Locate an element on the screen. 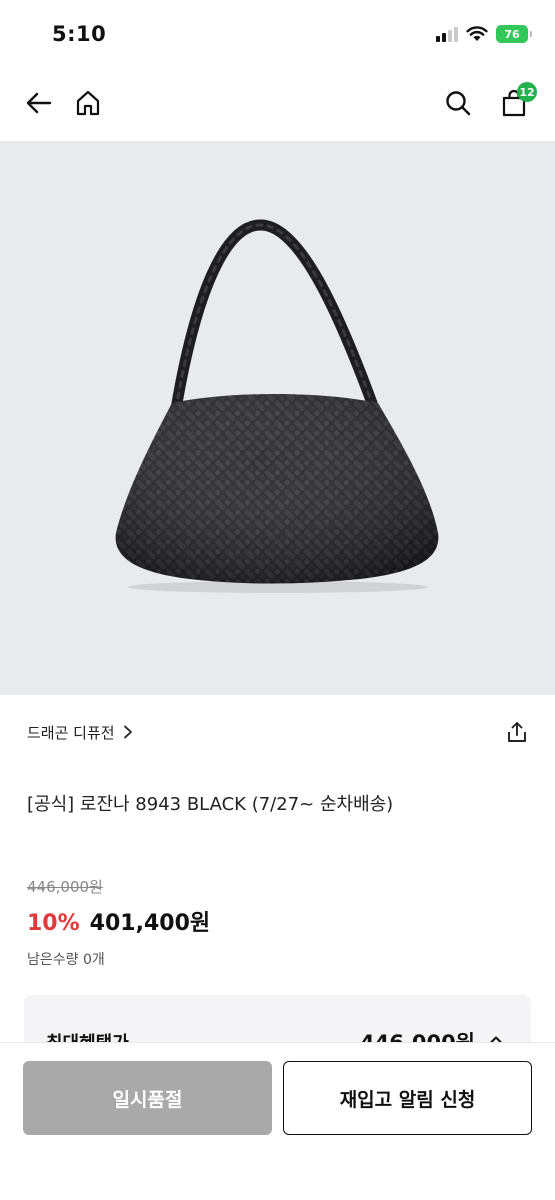 The width and height of the screenshot is (555, 1200). cart-button: 12 is located at coordinates (518, 100).